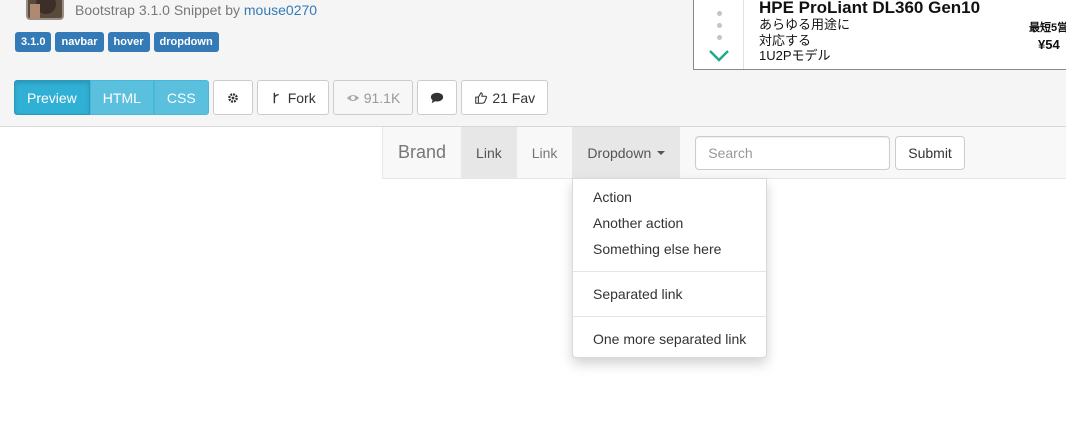 The width and height of the screenshot is (1066, 447). What do you see at coordinates (52, 97) in the screenshot?
I see `preview-tab: Preview` at bounding box center [52, 97].